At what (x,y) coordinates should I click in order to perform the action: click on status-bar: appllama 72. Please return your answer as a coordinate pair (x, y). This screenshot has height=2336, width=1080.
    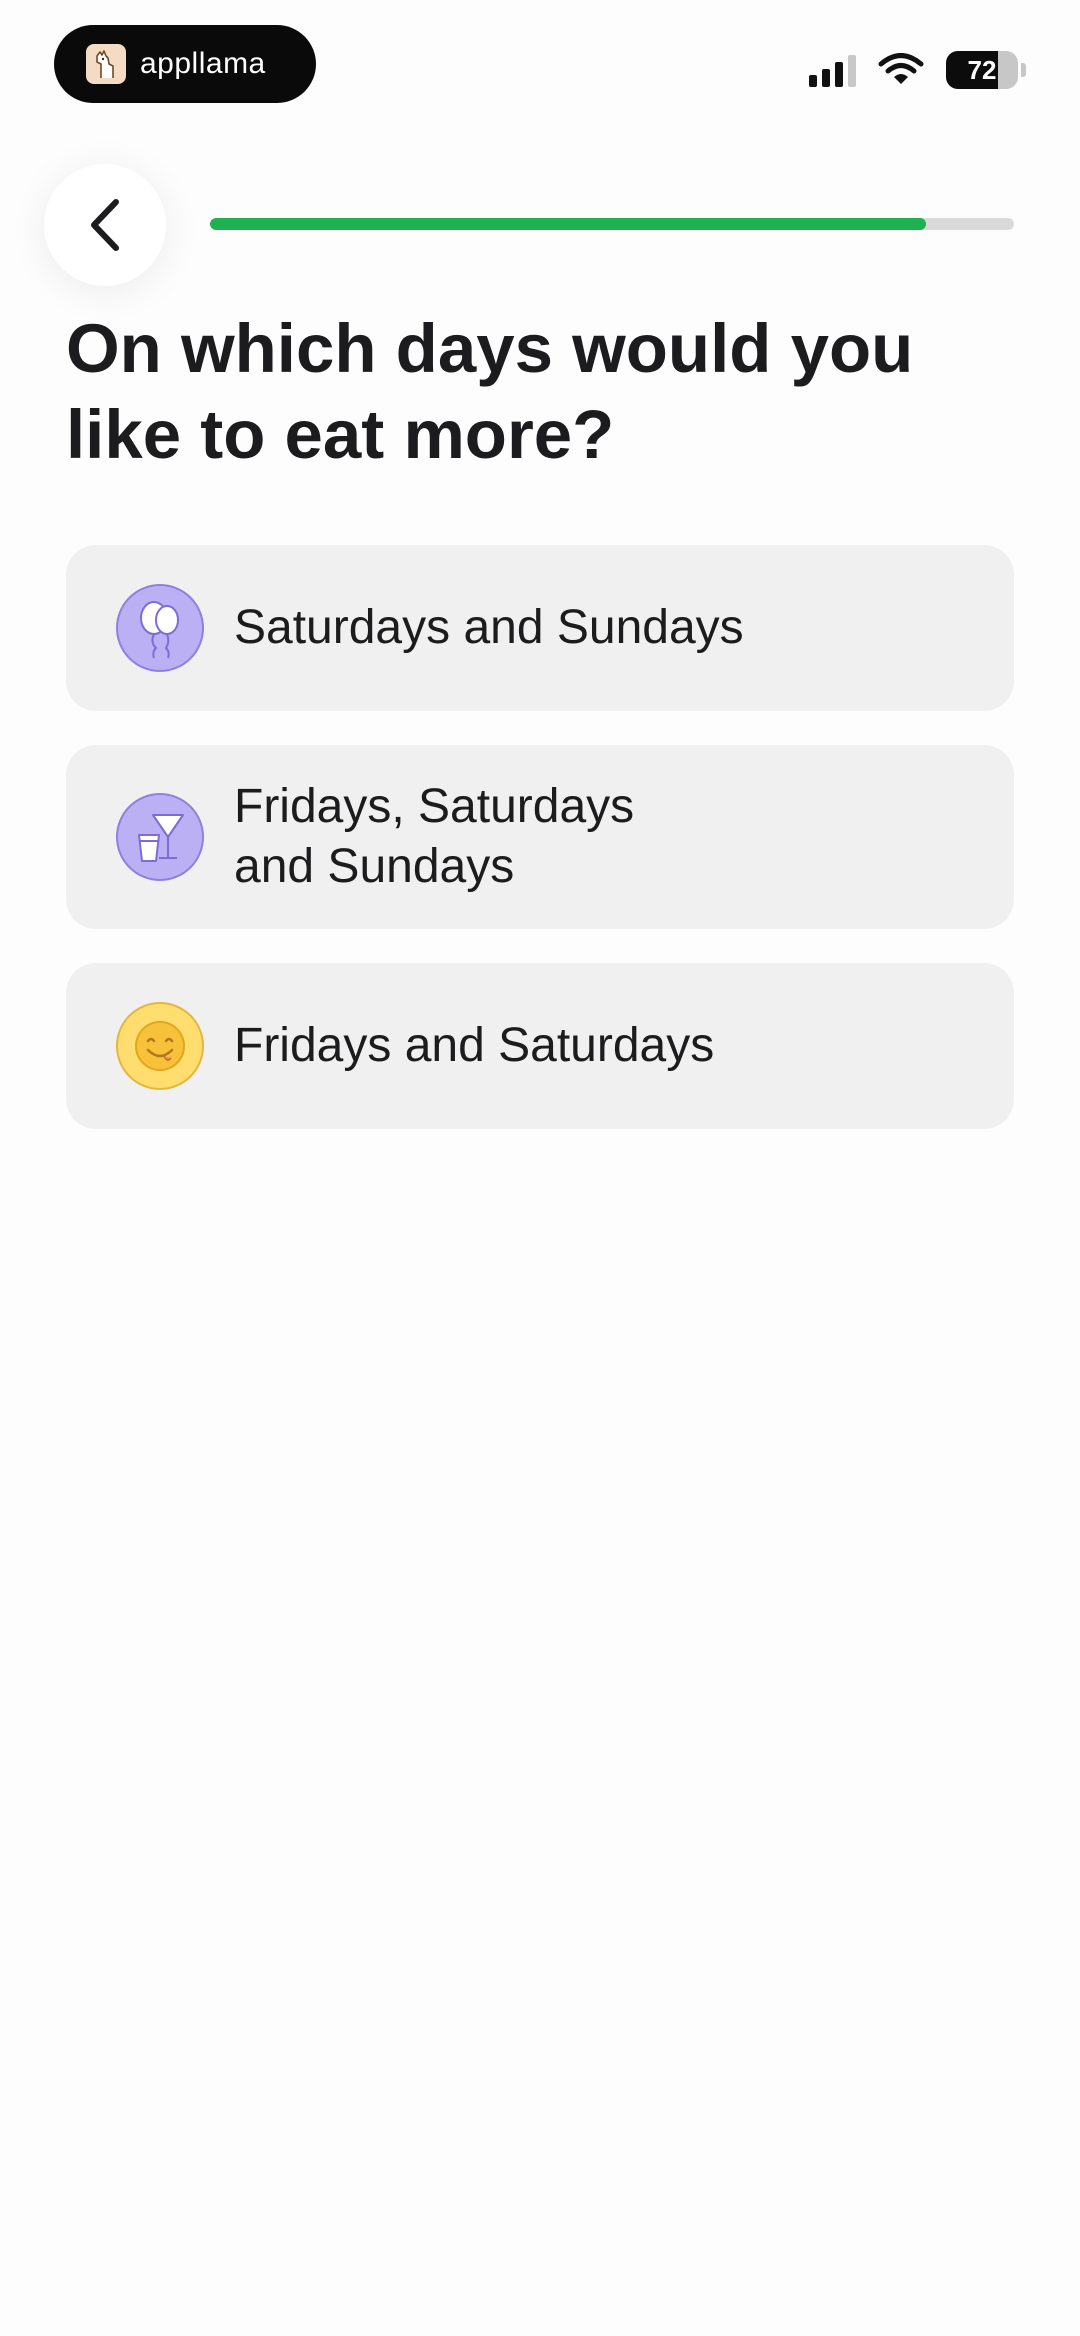
    Looking at the image, I should click on (540, 65).